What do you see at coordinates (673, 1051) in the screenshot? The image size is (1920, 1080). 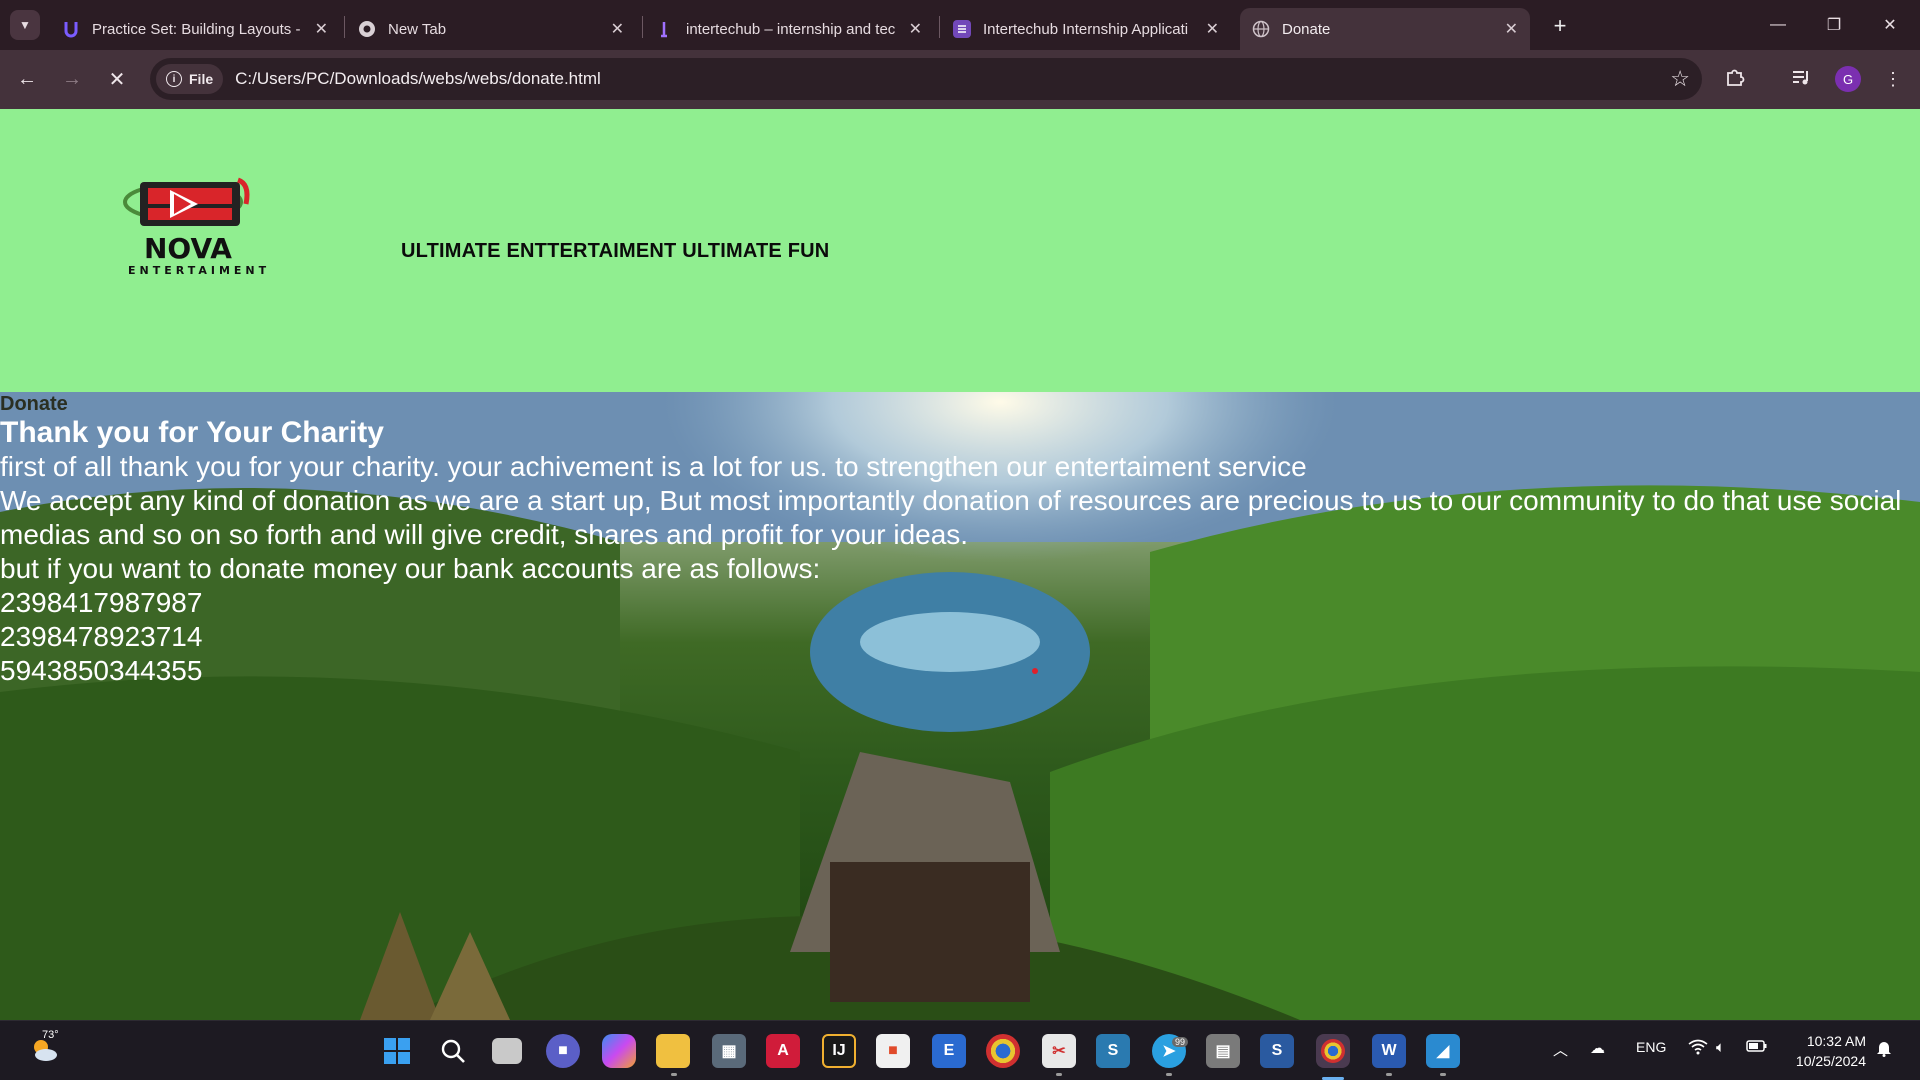 I see `file-explorer-app` at bounding box center [673, 1051].